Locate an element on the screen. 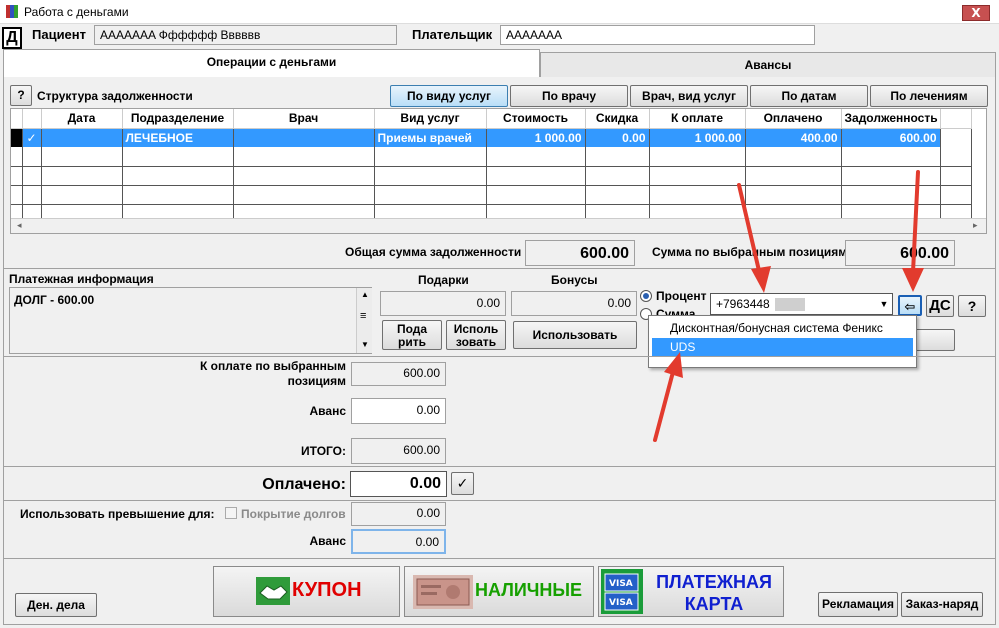  patient-field: АААААAA Фффффф Вввввв is located at coordinates (245, 35).